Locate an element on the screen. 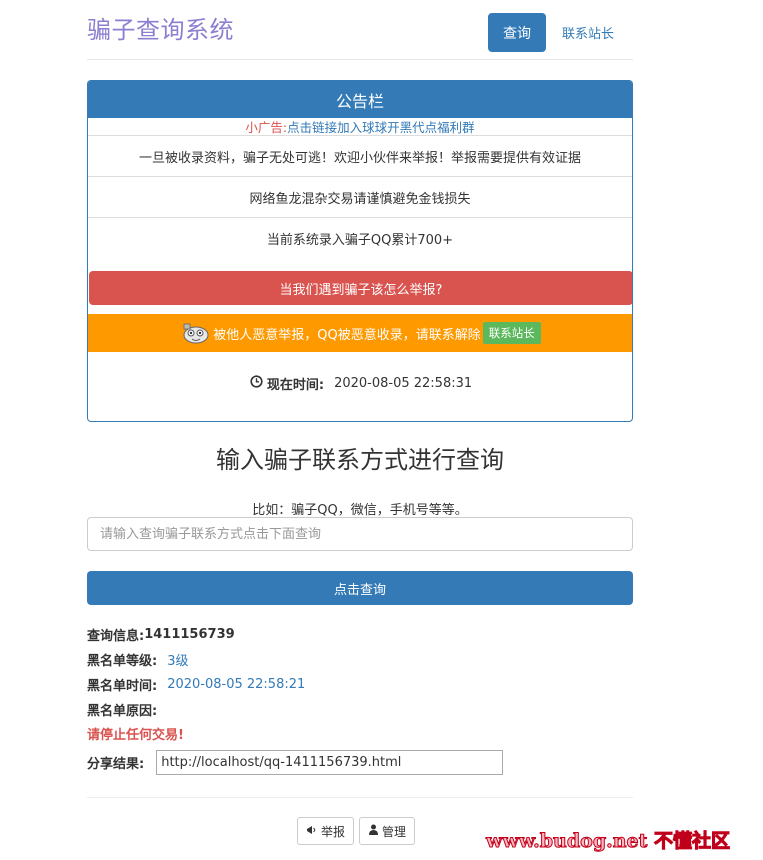  ad-link: 点击链接加入球球开黑代点福利群 is located at coordinates (381, 126).